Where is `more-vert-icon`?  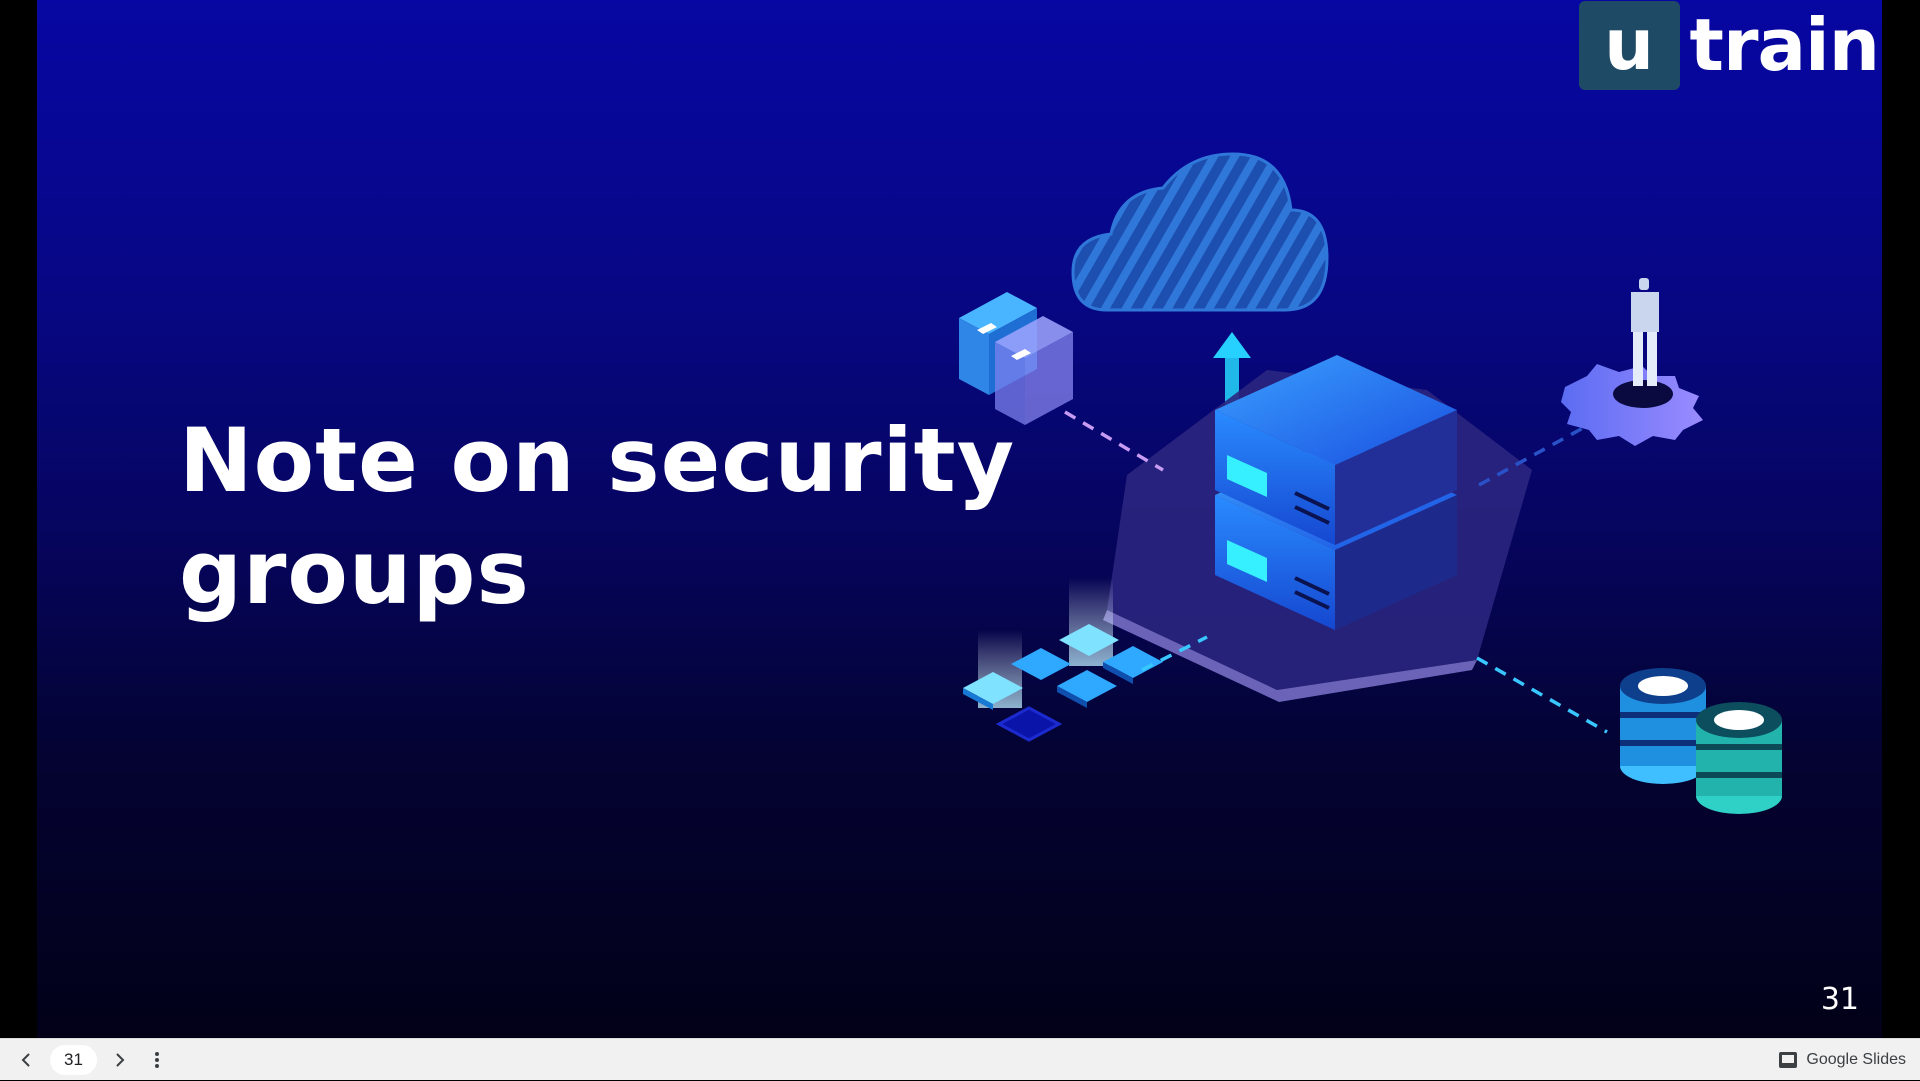 more-vert-icon is located at coordinates (157, 1060).